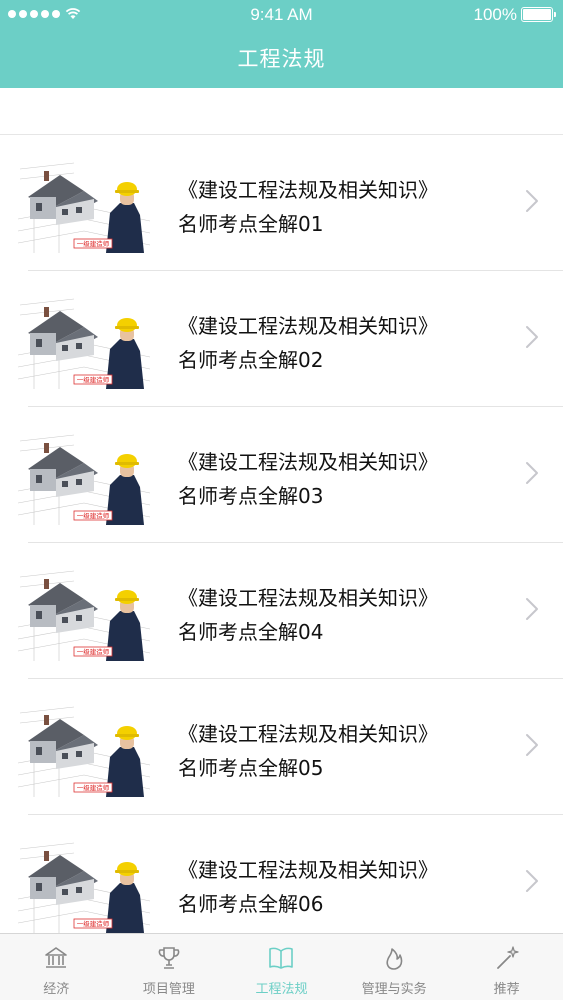  What do you see at coordinates (281, 59) in the screenshot?
I see `page-title: 工程法规` at bounding box center [281, 59].